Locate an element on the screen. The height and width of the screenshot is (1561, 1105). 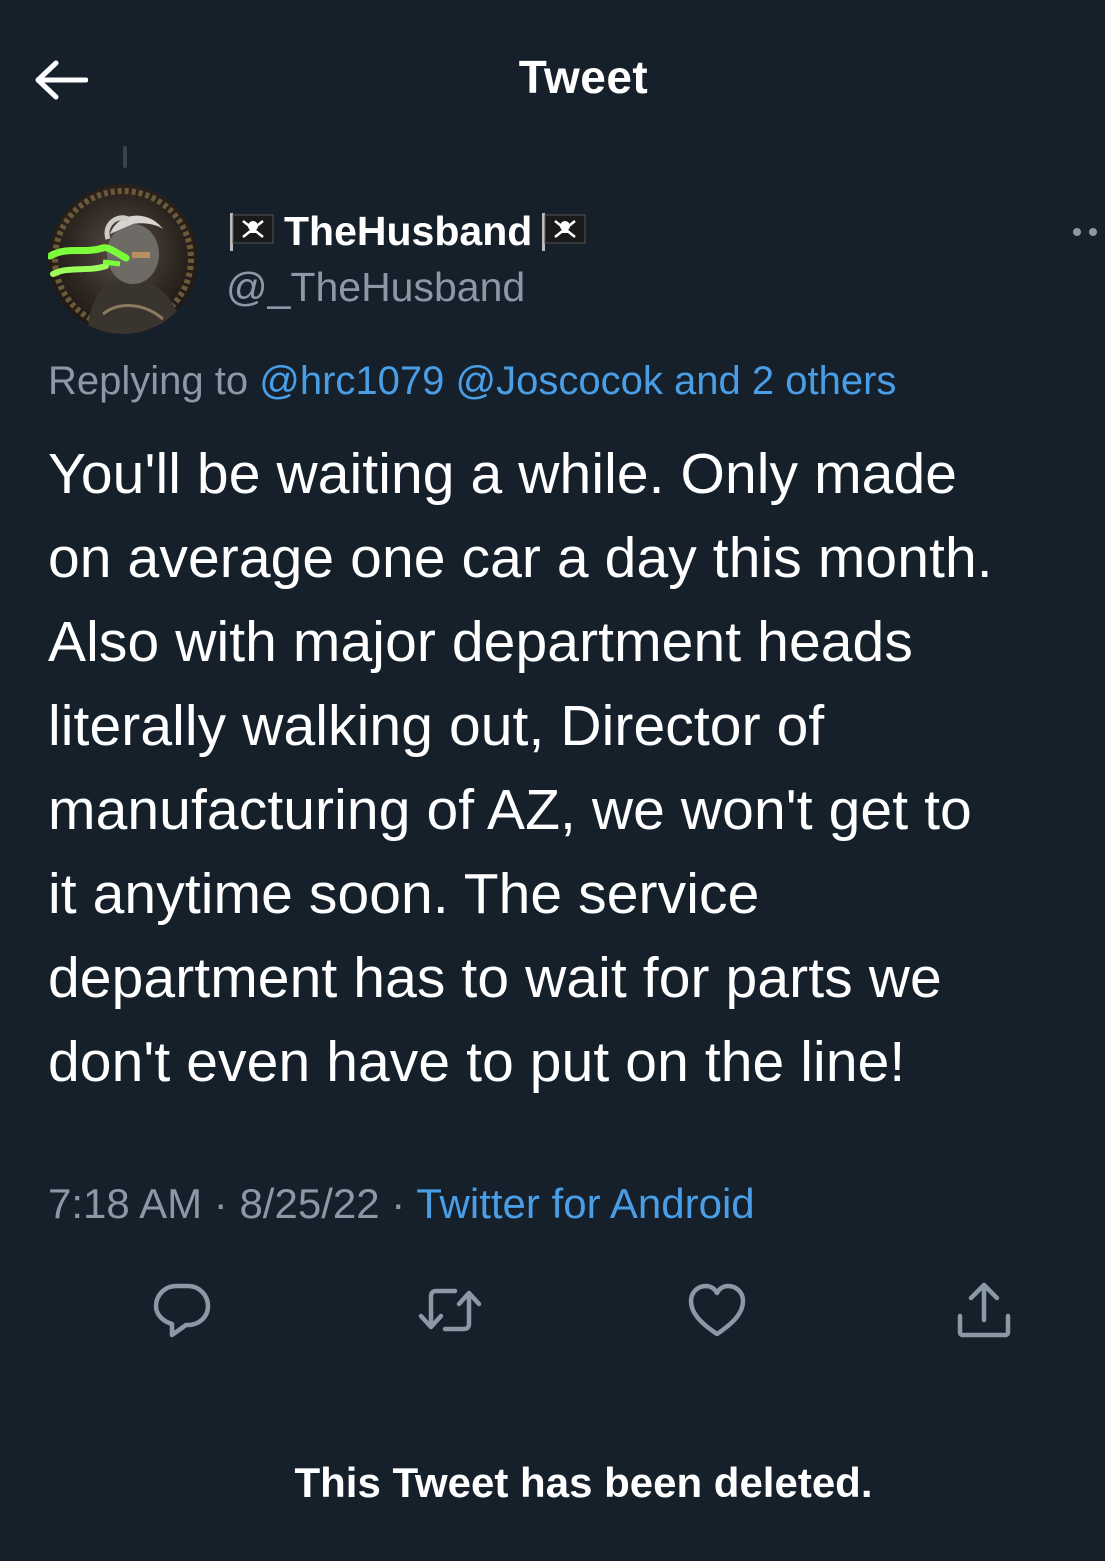
tweet-time: 7:18 AM is located at coordinates (125, 1203).